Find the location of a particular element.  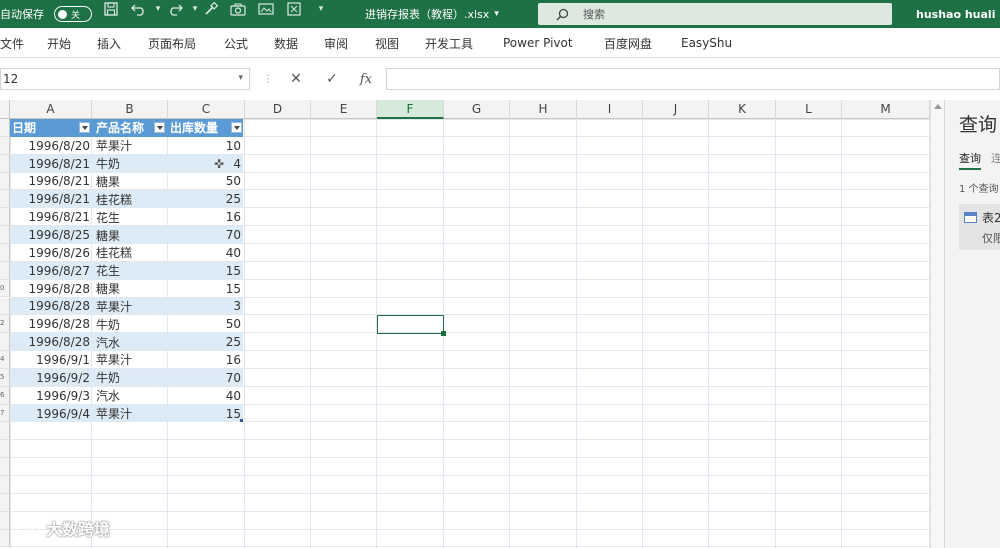

tab-file: 文件 is located at coordinates (12, 43).